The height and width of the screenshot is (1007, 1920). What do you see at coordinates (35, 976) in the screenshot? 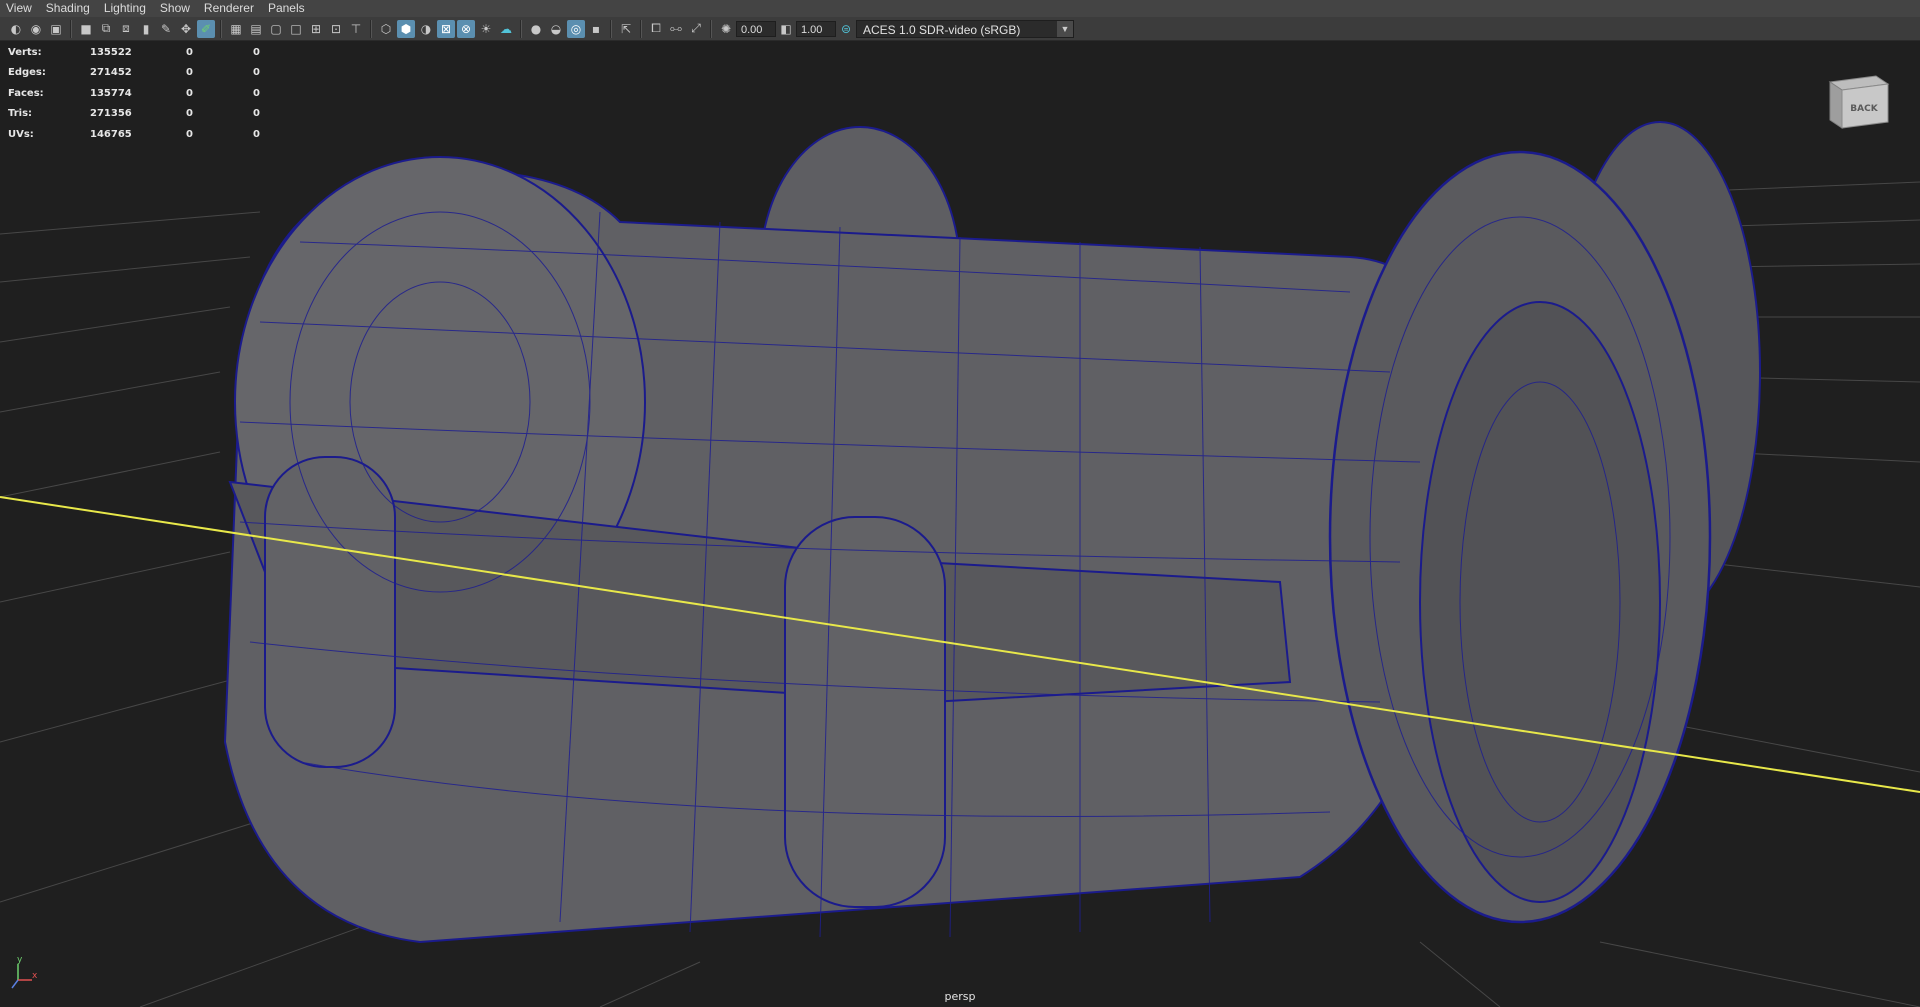
I see `axis-x-label: x` at bounding box center [35, 976].